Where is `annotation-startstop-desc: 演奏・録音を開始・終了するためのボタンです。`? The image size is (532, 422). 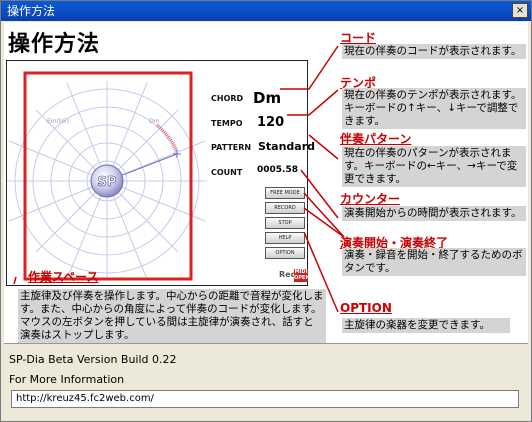
annotation-startstop-desc: 演奏・録音を開始・終了するためのボタンです。 is located at coordinates (434, 262).